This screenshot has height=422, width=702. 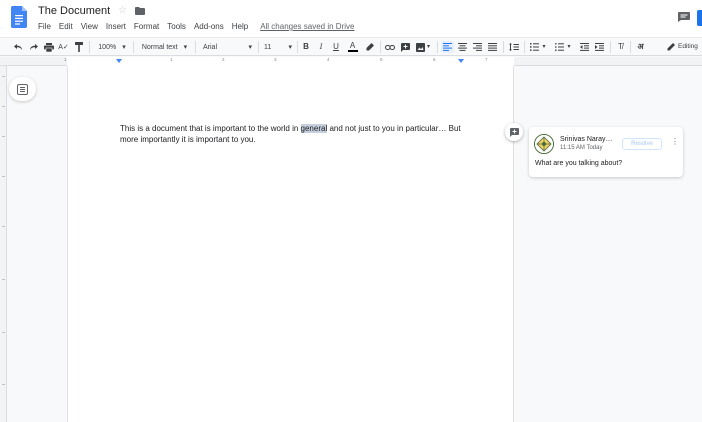 What do you see at coordinates (538, 47) in the screenshot?
I see `numbered-list-icon: ▾` at bounding box center [538, 47].